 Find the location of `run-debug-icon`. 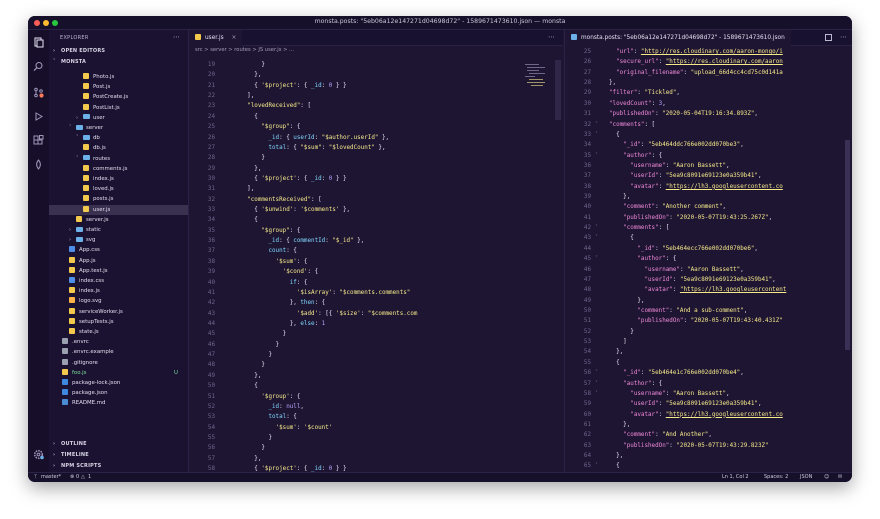

run-debug-icon is located at coordinates (38, 116).